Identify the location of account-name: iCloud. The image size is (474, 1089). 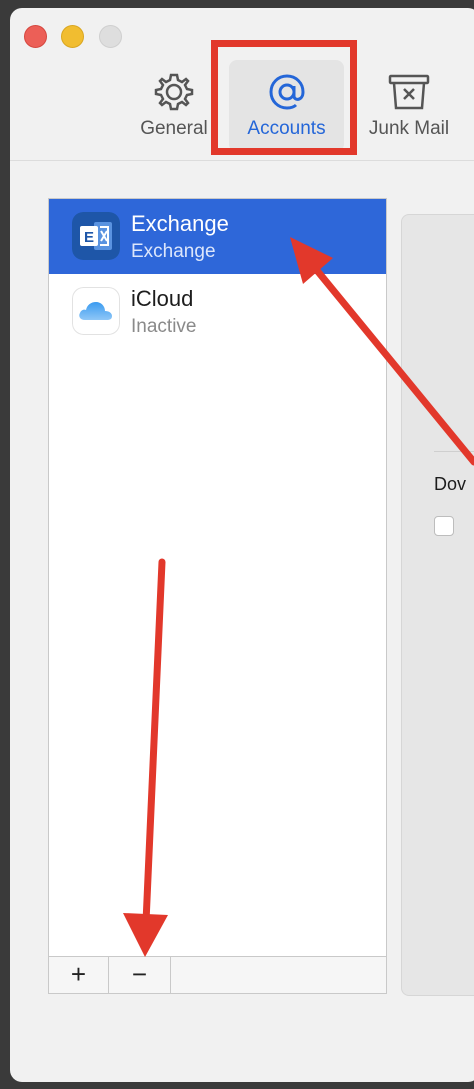
(162, 298).